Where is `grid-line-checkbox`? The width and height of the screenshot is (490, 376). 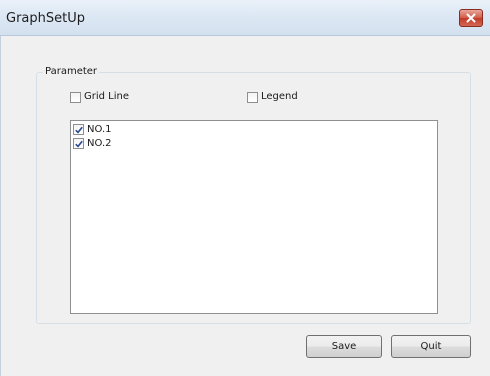 grid-line-checkbox is located at coordinates (75, 97).